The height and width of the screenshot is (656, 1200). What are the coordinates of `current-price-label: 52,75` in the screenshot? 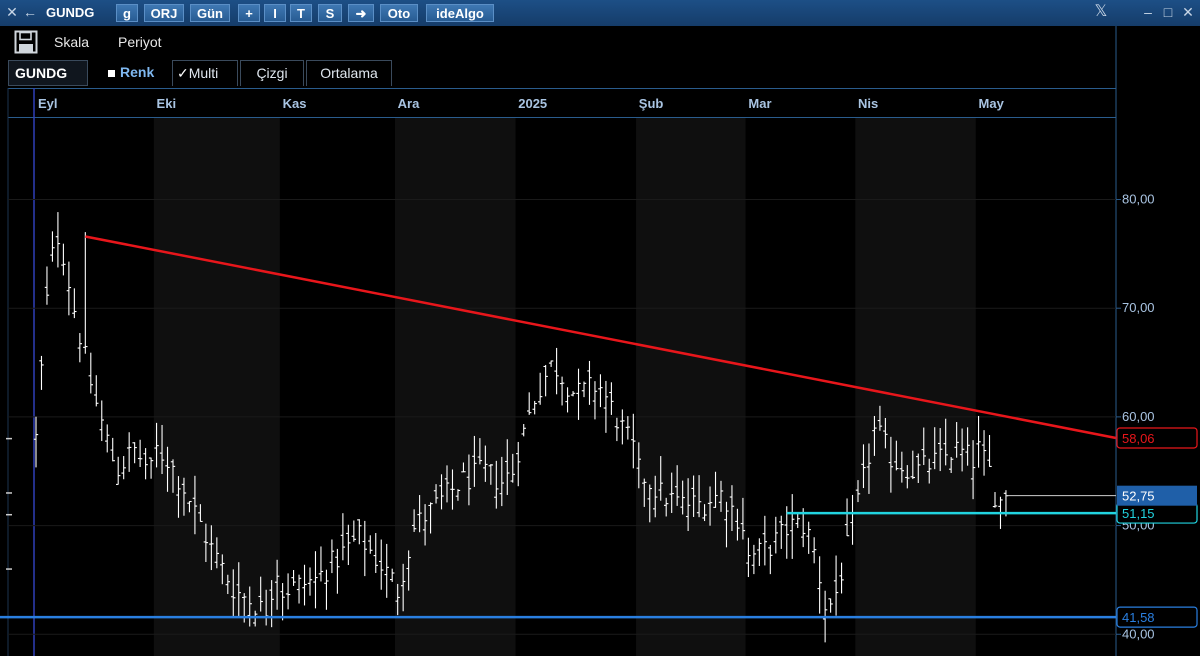 It's located at (1138, 496).